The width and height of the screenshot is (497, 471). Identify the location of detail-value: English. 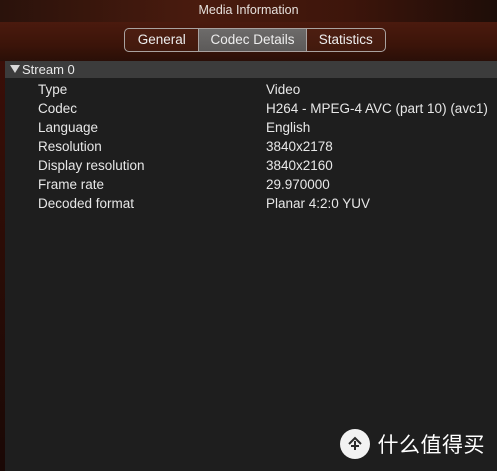
(288, 127).